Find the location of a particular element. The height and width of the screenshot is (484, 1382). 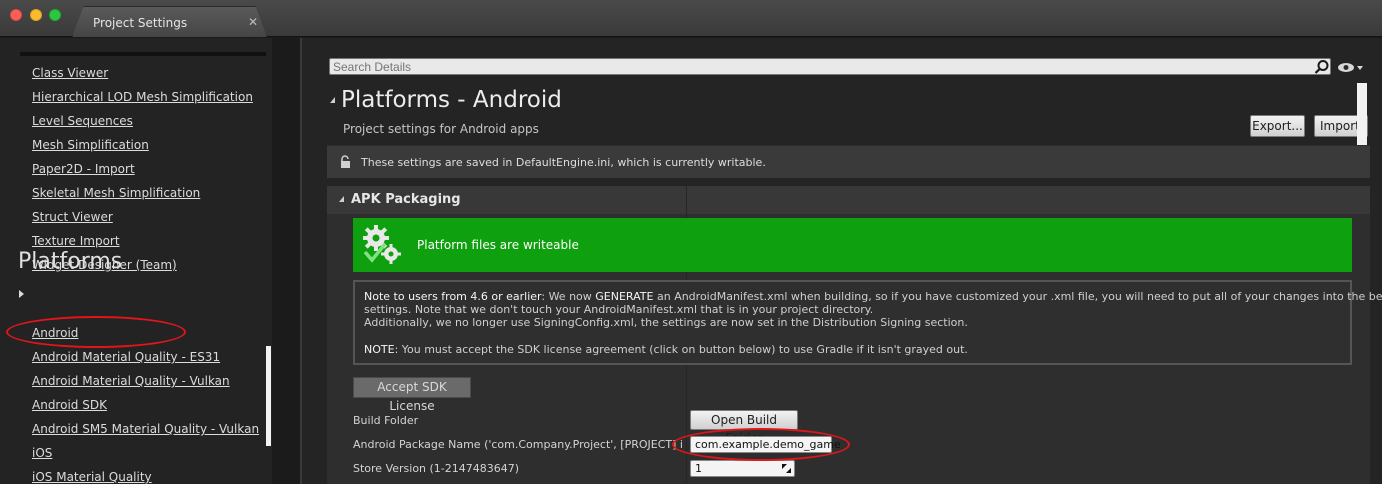

gears-check-icon is located at coordinates (382, 244).